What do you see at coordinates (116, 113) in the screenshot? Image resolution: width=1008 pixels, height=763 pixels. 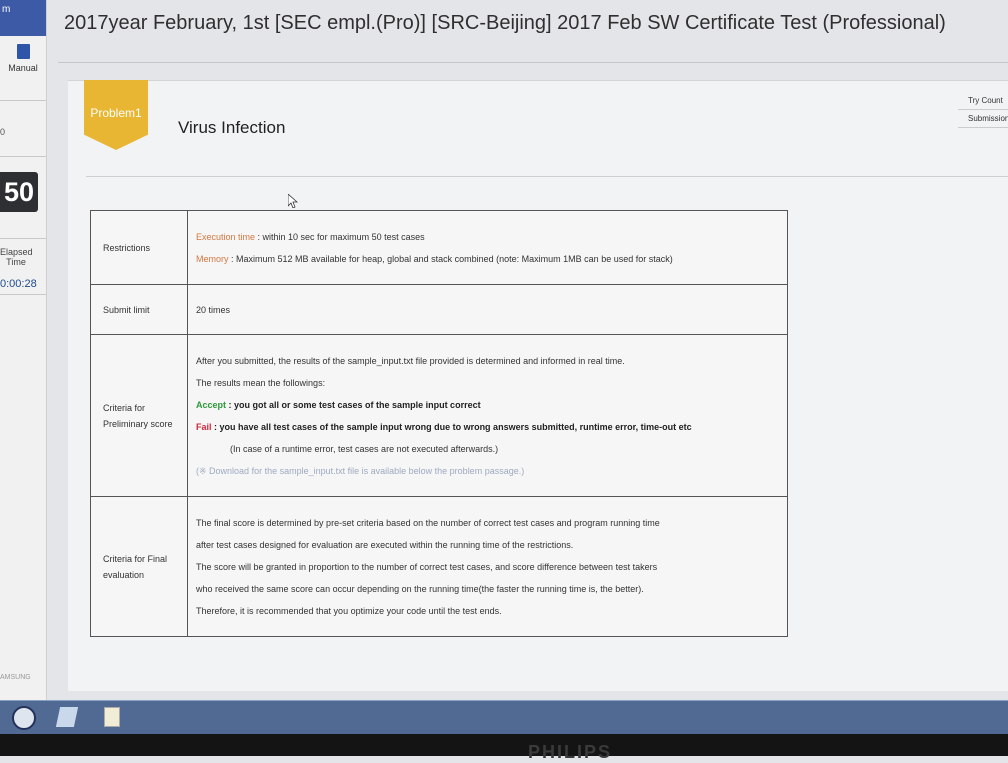 I see `problem-badge-label: Problem1` at bounding box center [116, 113].